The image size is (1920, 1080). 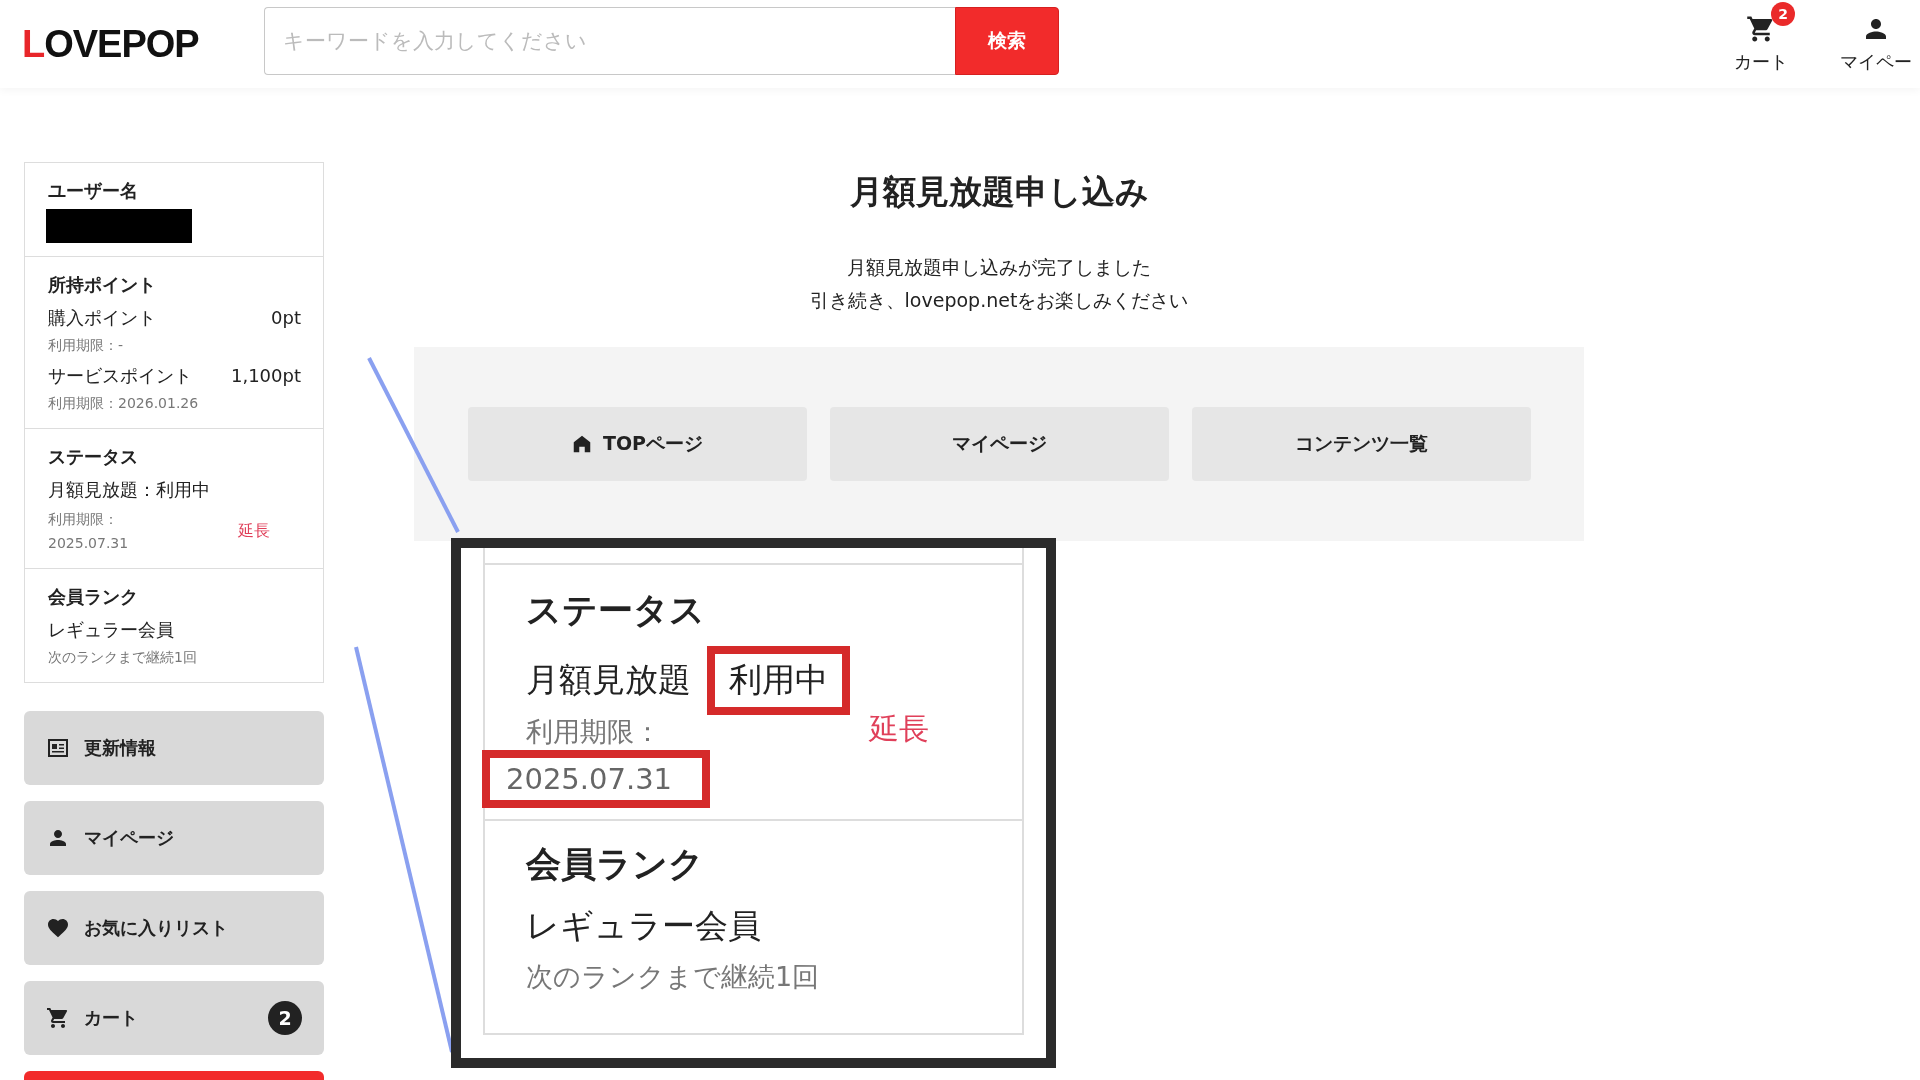 I want to click on search-field: キーワードを入力してください, so click(x=609, y=40).